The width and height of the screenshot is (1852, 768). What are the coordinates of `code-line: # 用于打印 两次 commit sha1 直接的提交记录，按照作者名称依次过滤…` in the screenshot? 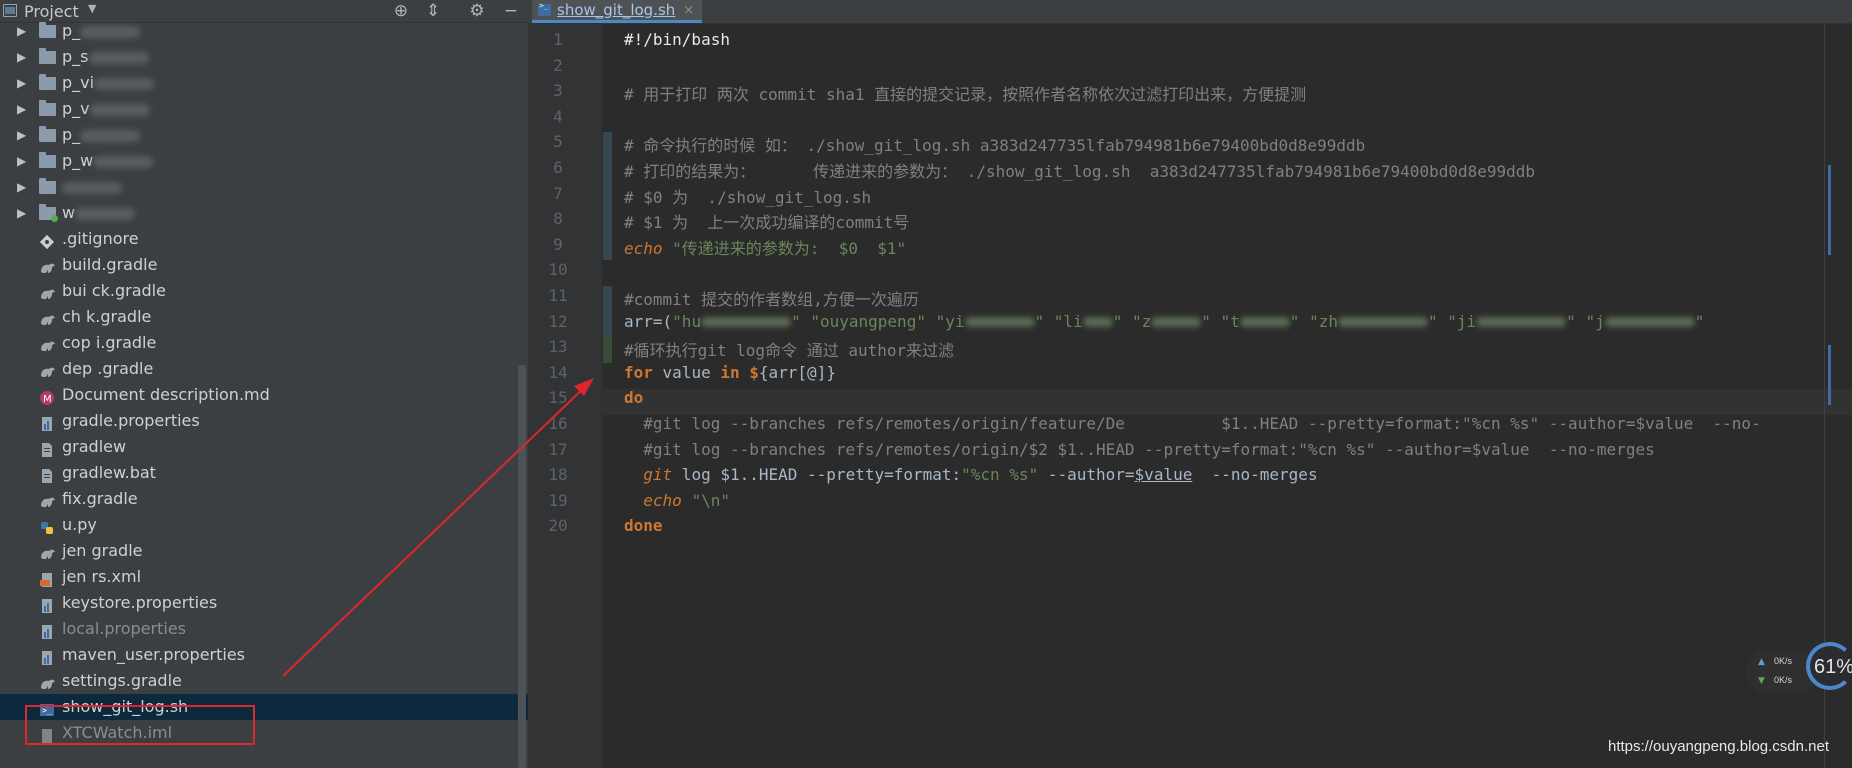 It's located at (965, 93).